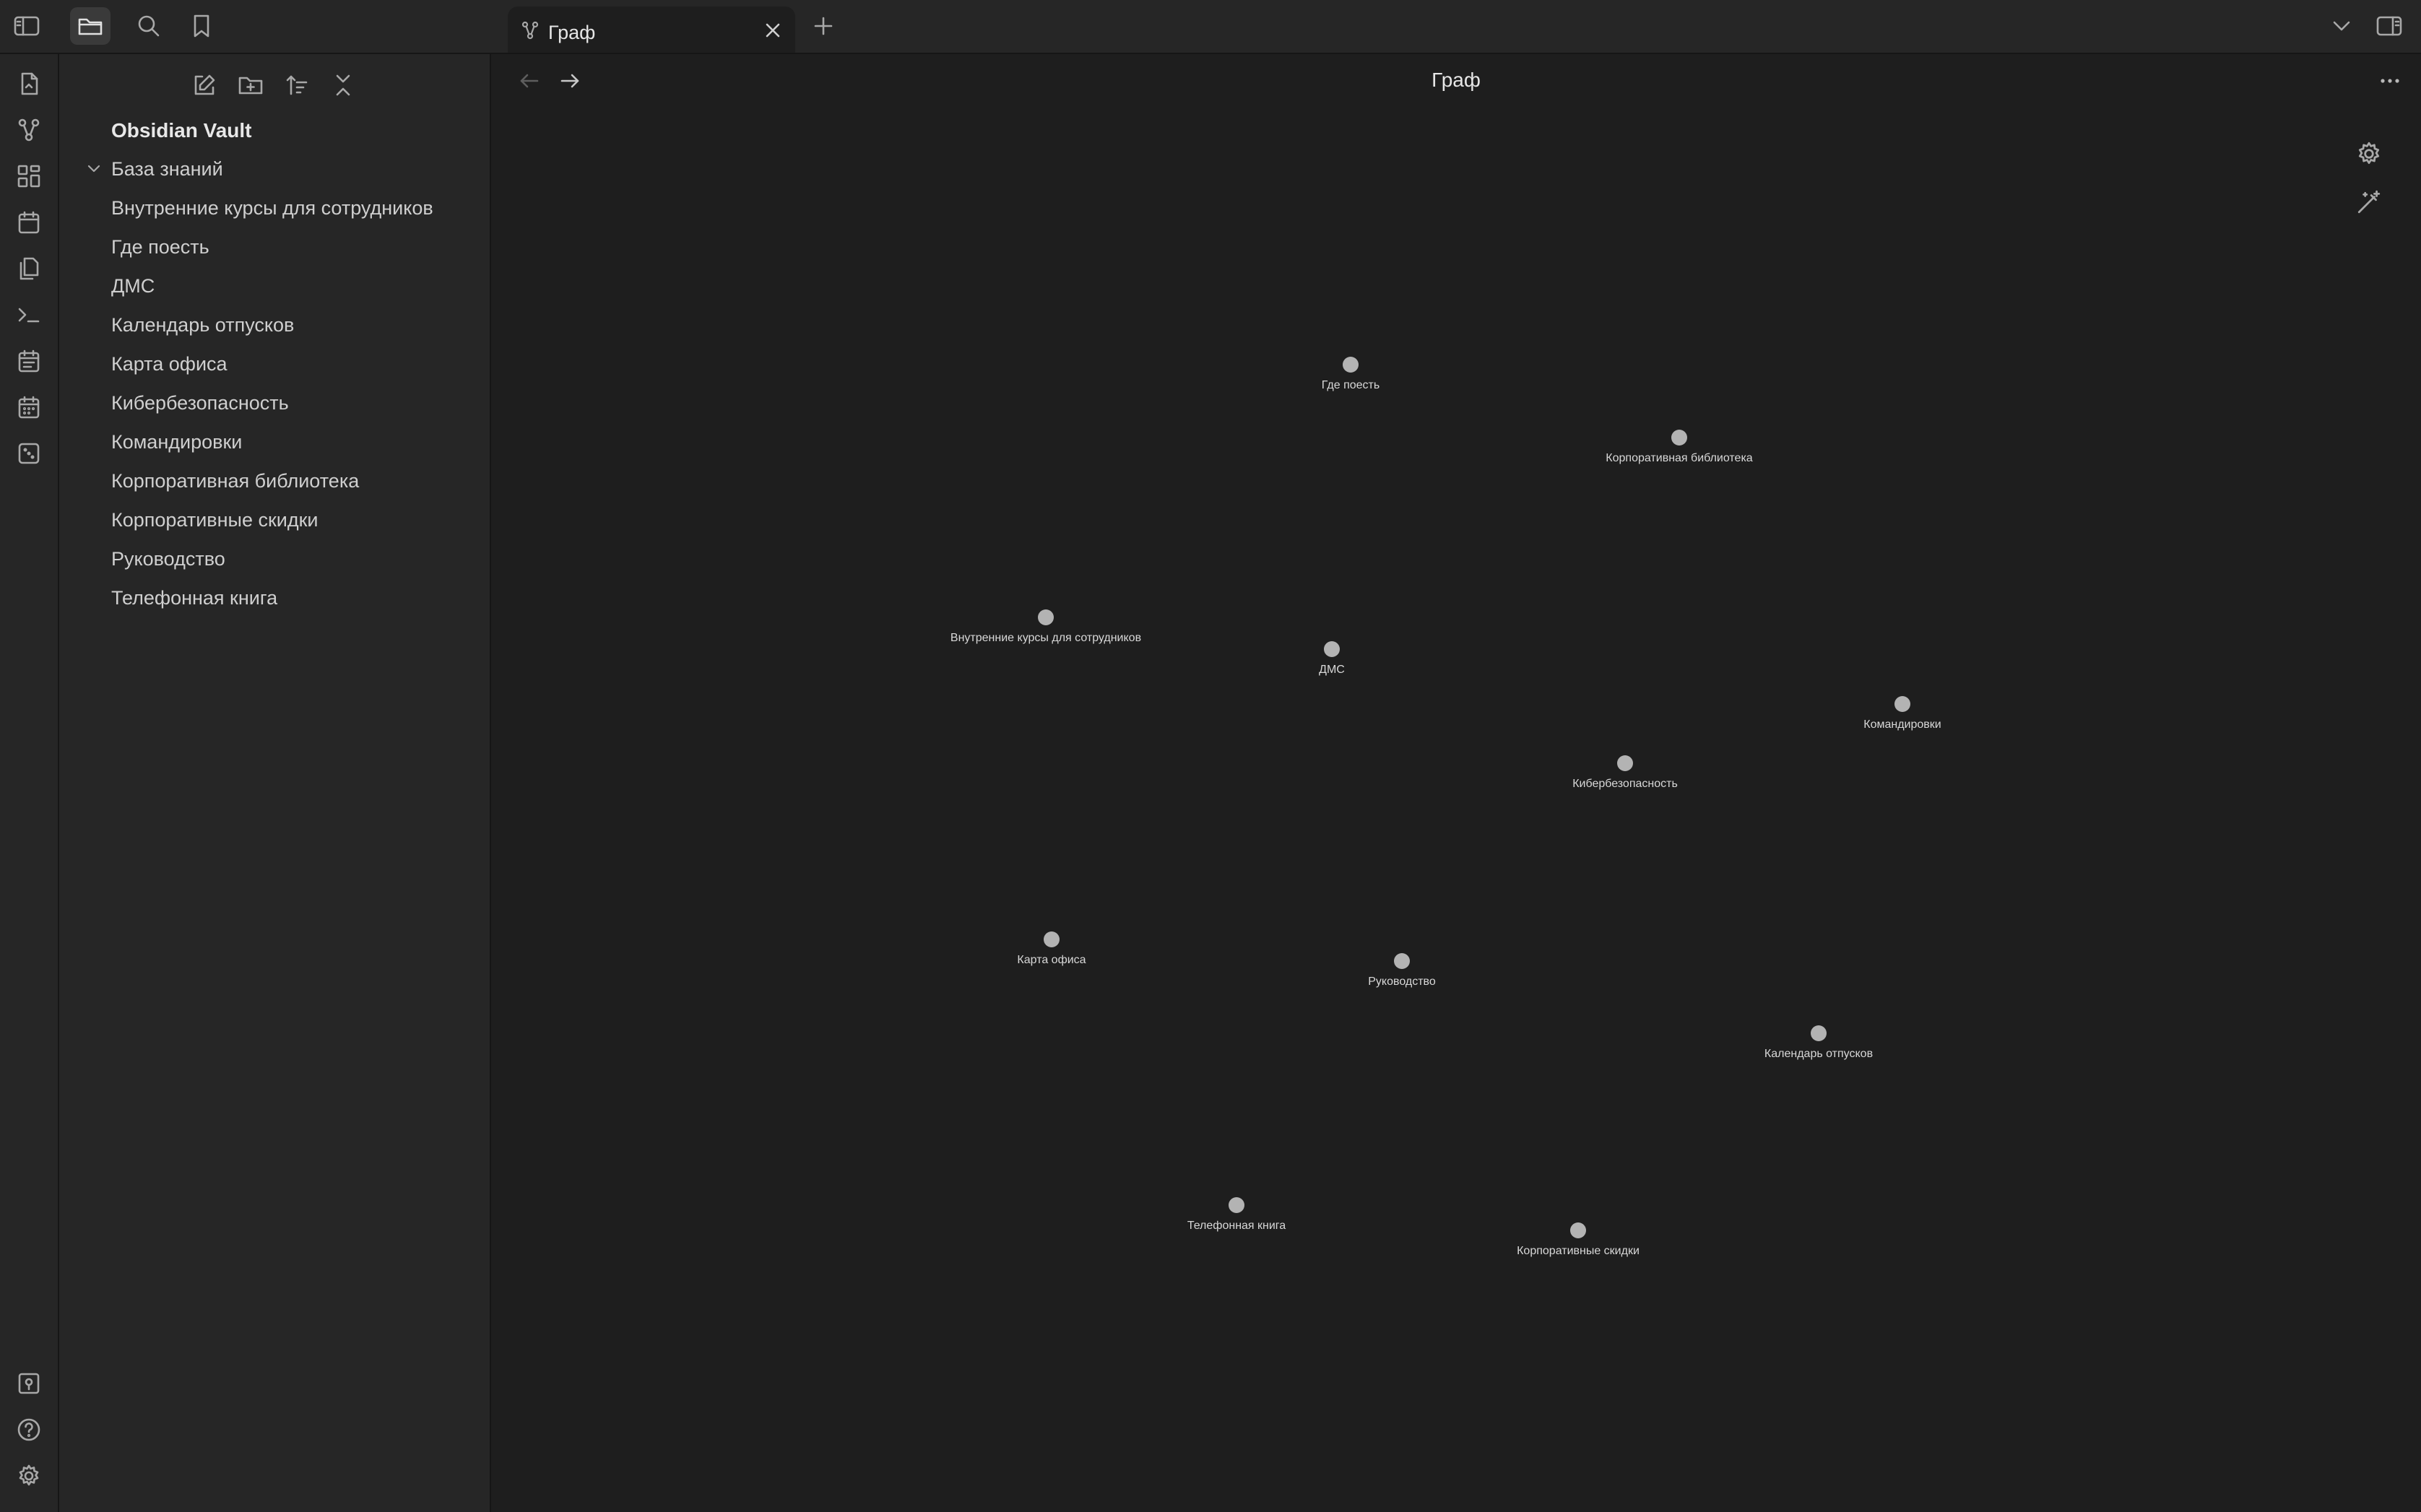  I want to click on search-button, so click(149, 26).